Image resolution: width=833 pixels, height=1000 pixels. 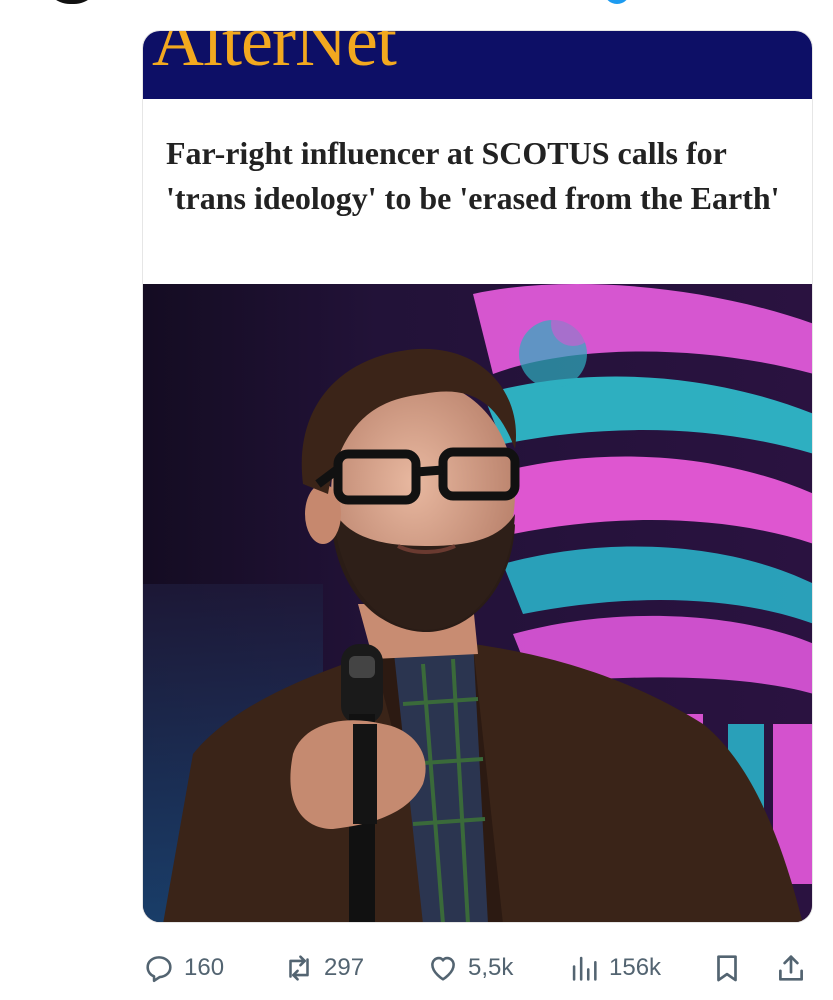 What do you see at coordinates (72, 2) in the screenshot?
I see `author-avatar` at bounding box center [72, 2].